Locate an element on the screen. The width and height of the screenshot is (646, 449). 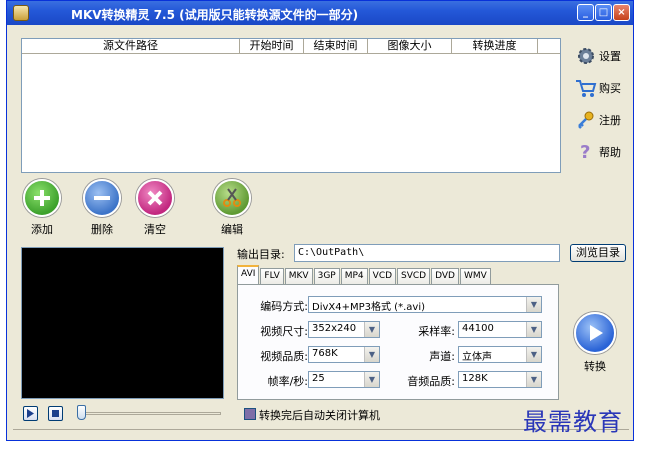
stop-icon is located at coordinates (55, 413).